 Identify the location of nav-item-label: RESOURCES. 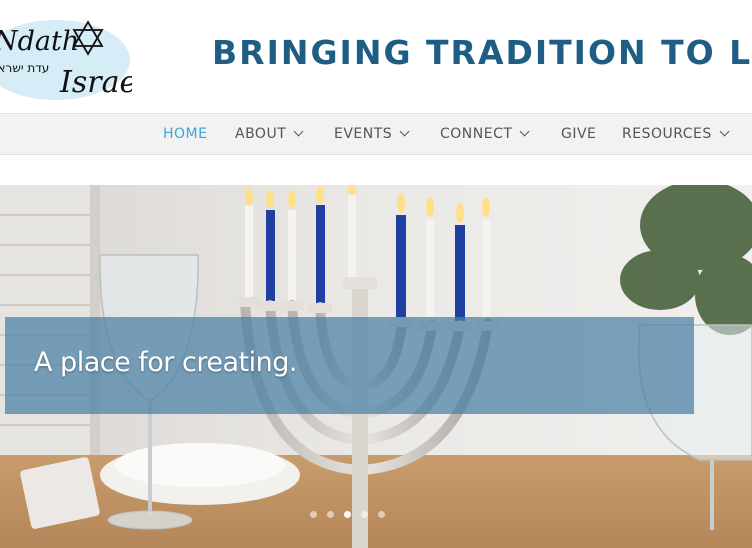
(667, 134).